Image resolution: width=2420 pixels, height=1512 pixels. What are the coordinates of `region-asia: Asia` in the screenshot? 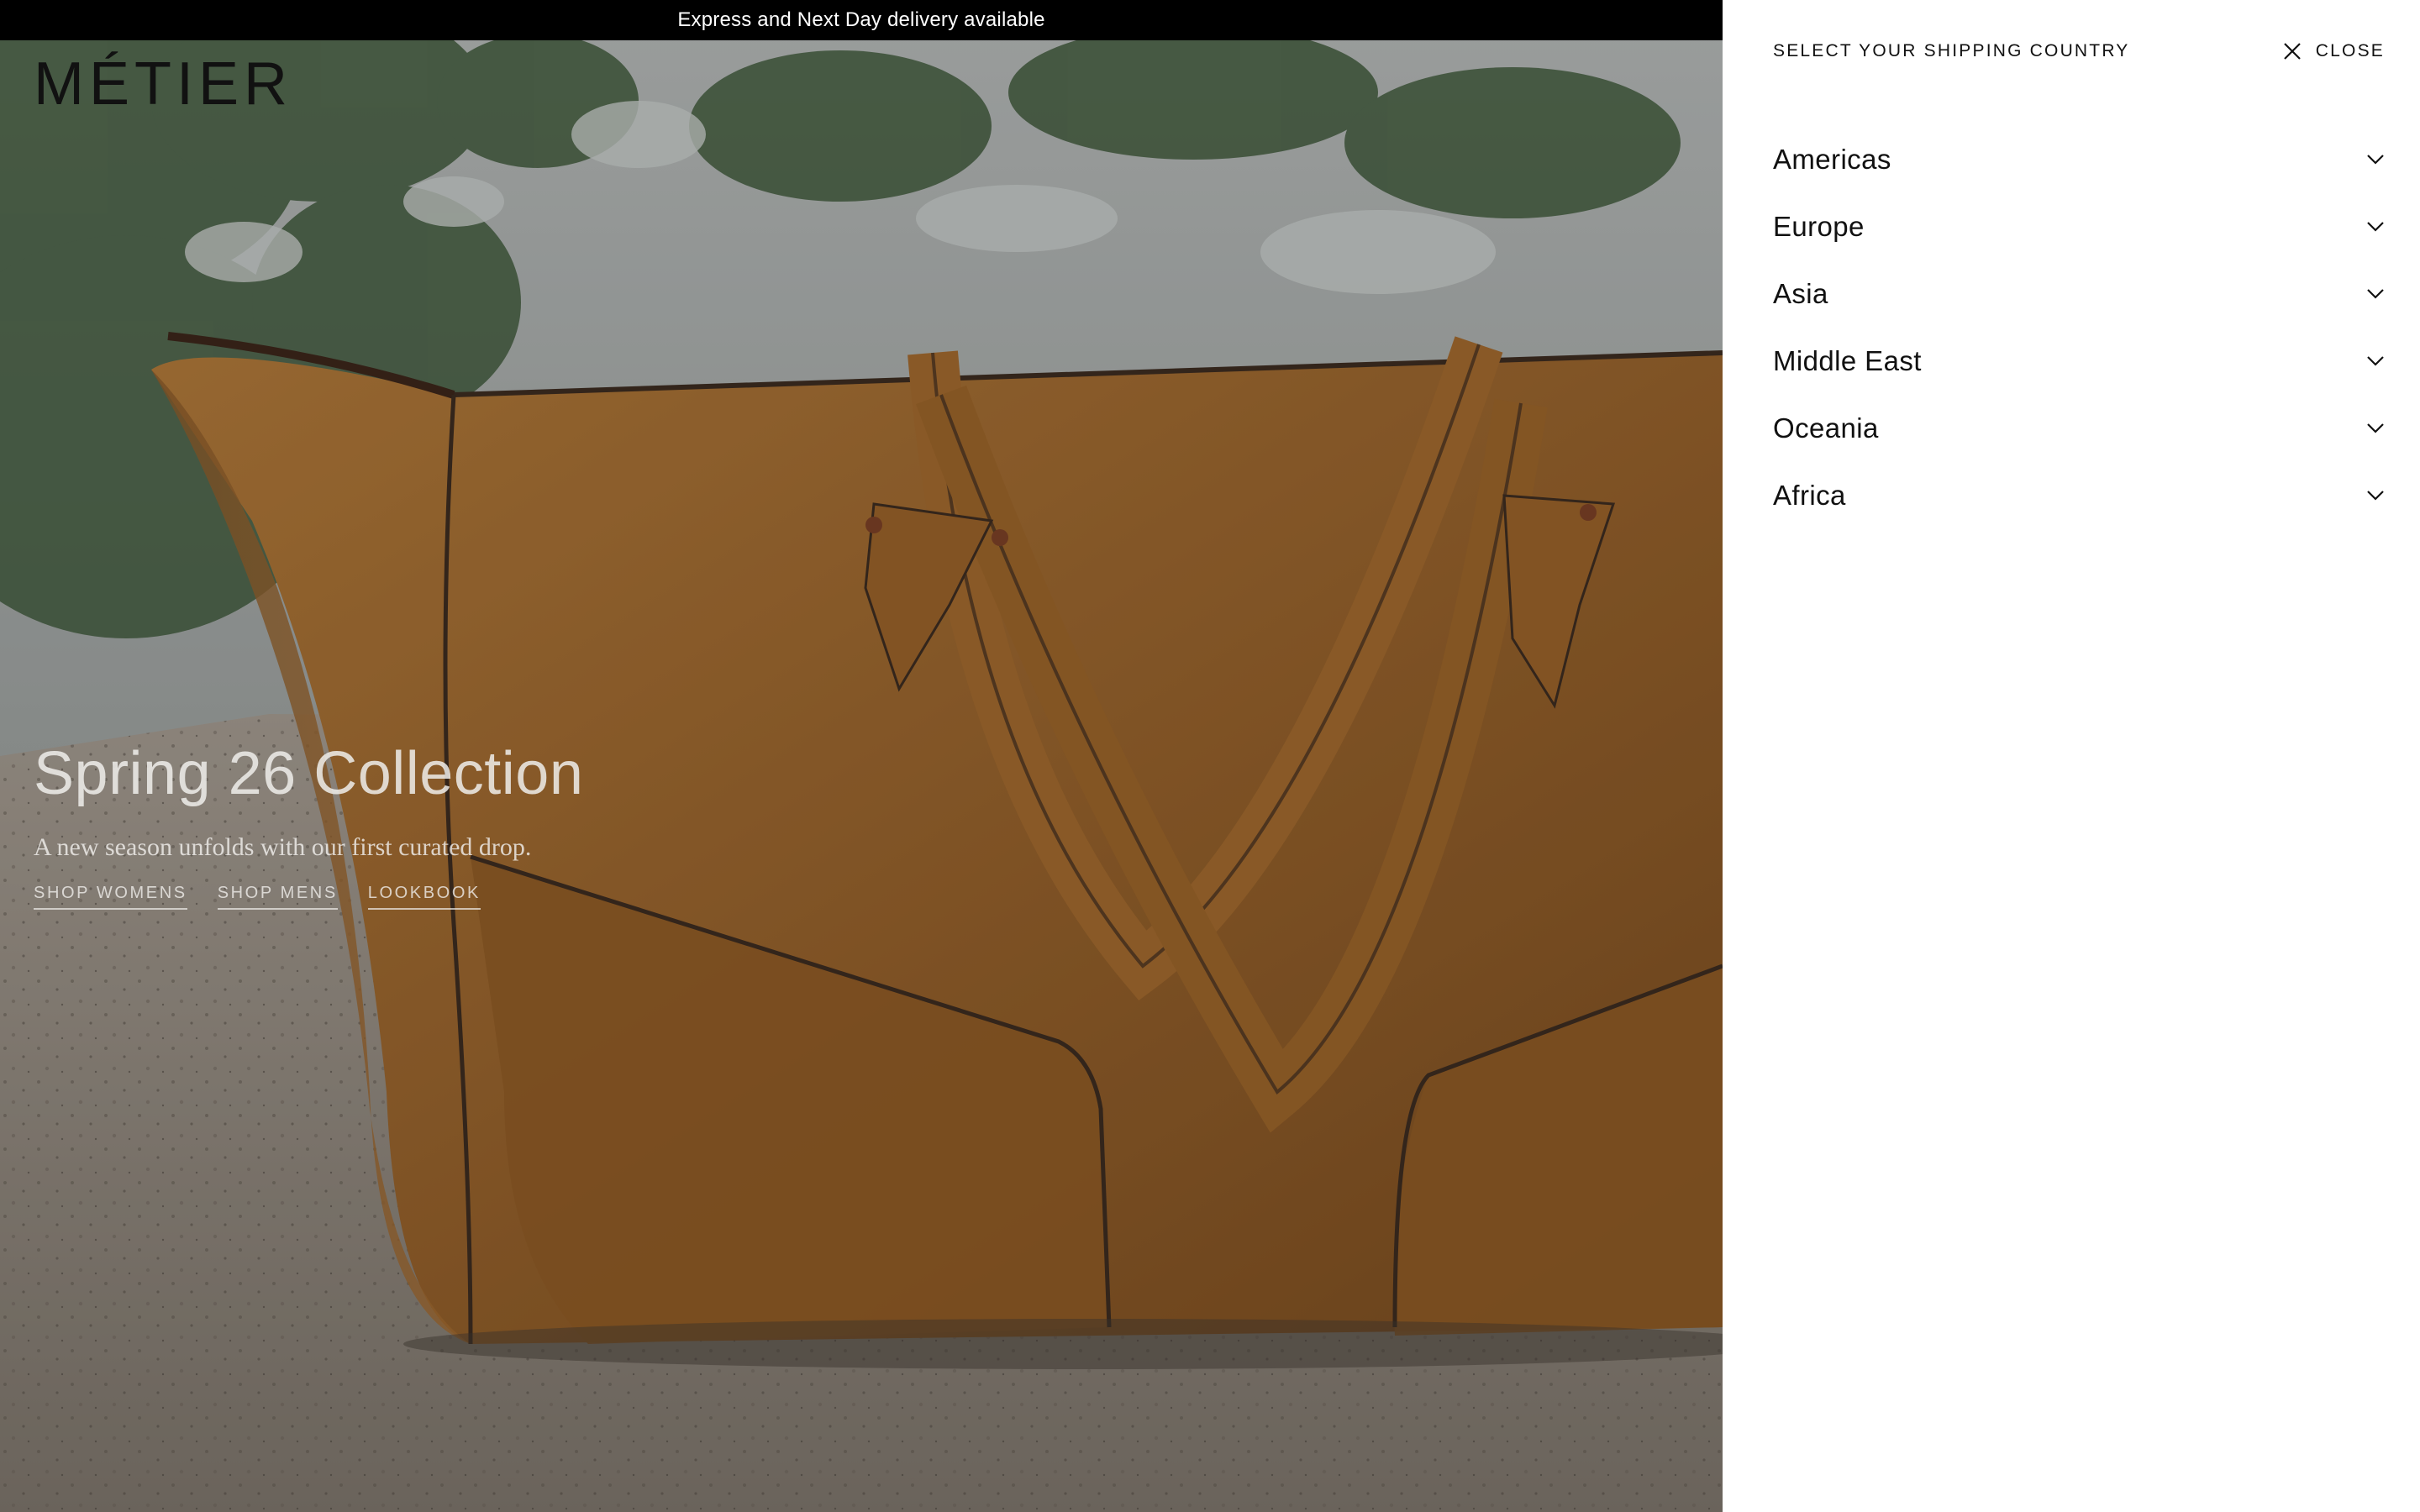 It's located at (2079, 294).